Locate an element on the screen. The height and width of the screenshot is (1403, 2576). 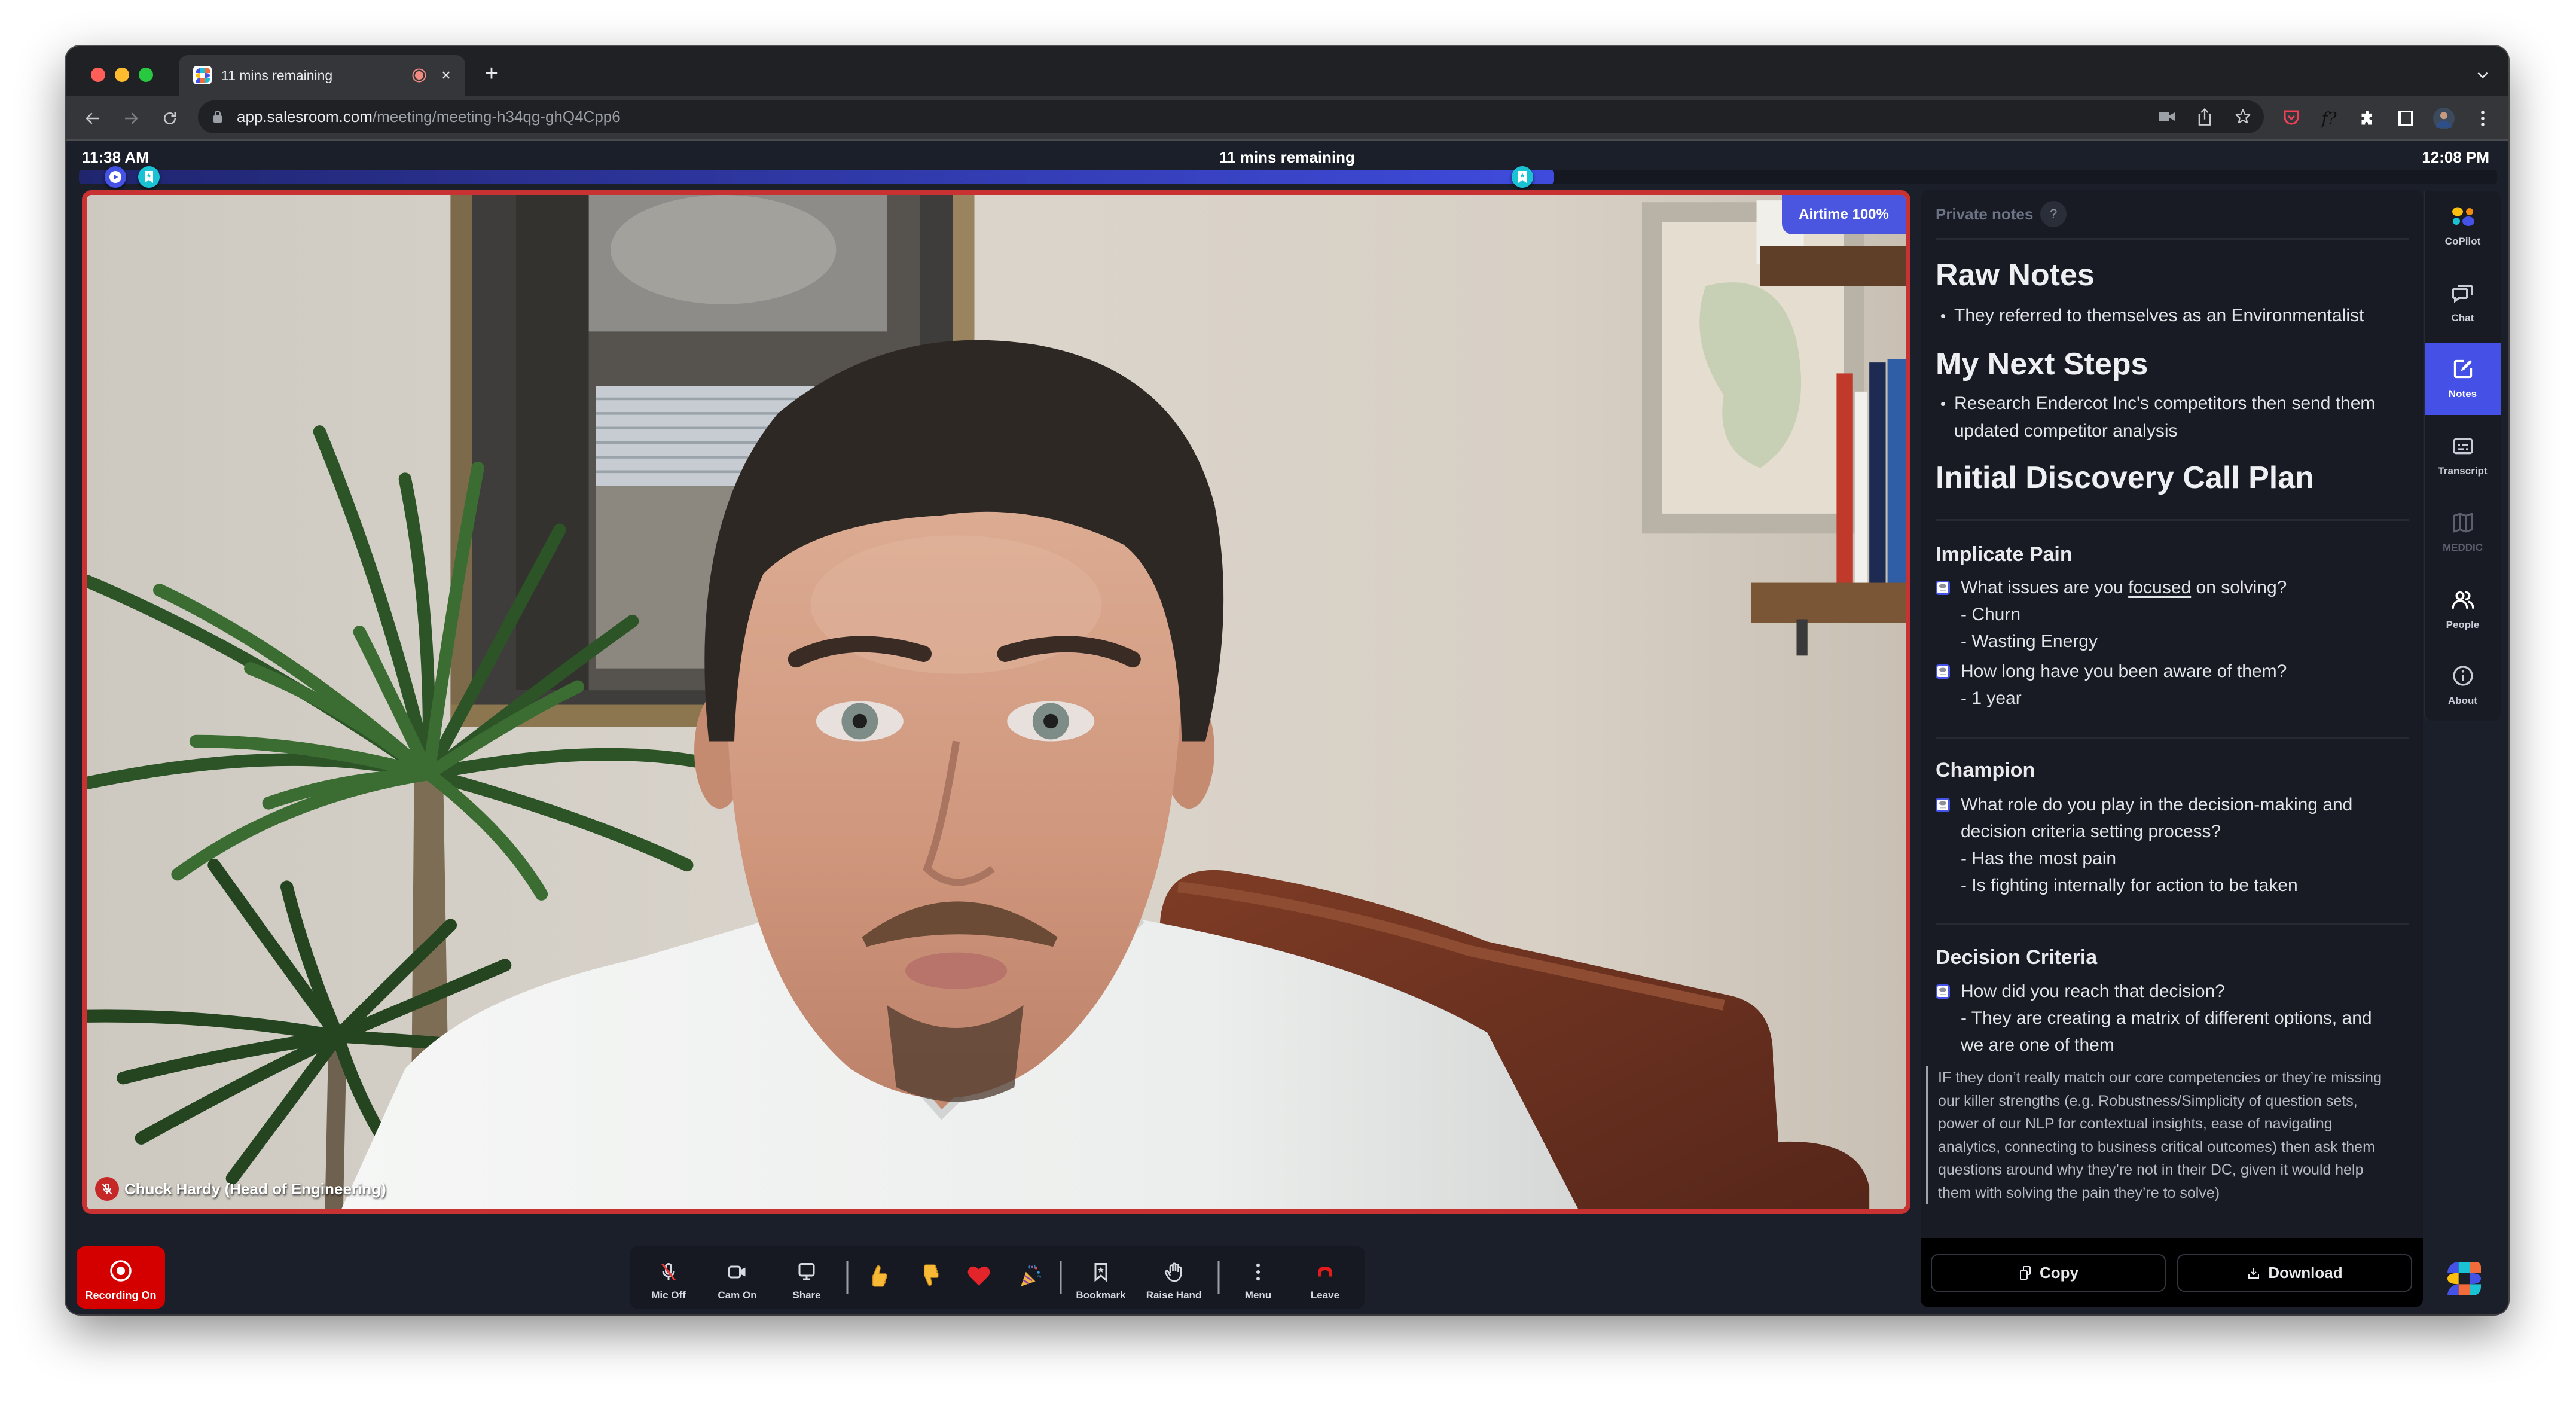
meeting-timeline-track is located at coordinates (1288, 177).